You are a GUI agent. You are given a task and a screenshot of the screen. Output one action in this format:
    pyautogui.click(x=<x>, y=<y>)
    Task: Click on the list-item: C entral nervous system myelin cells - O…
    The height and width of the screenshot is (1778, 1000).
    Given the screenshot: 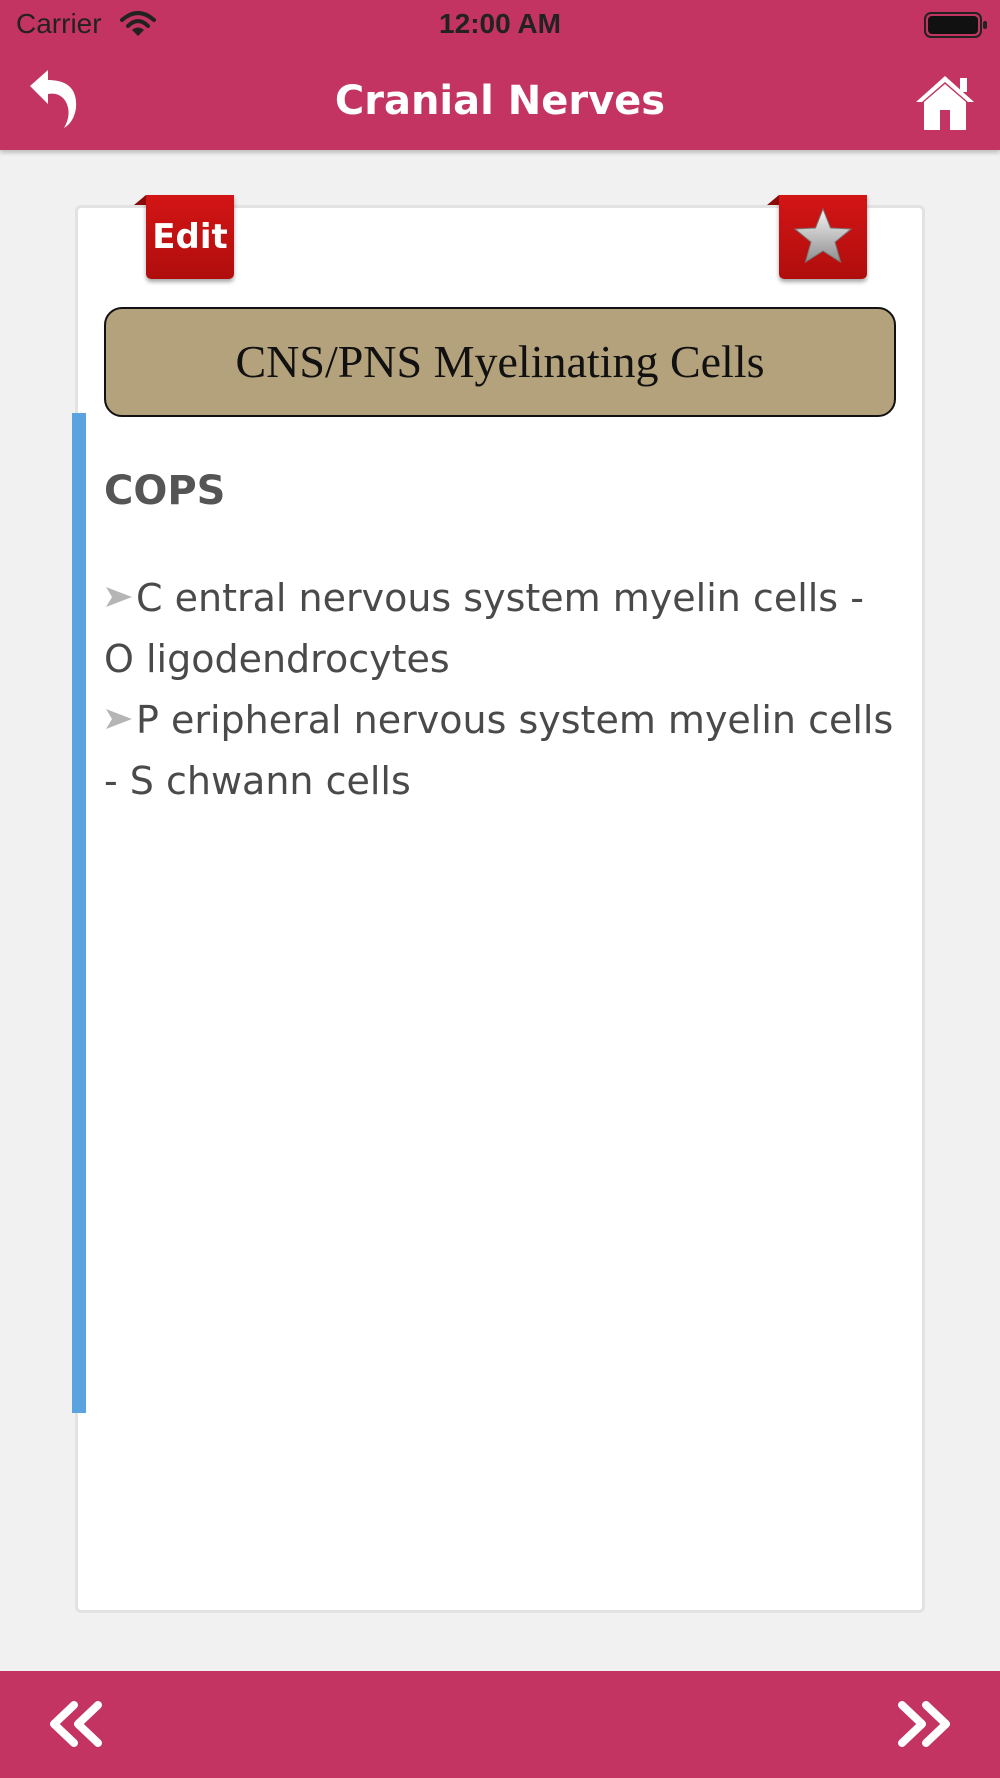 What is the action you would take?
    pyautogui.click(x=504, y=629)
    